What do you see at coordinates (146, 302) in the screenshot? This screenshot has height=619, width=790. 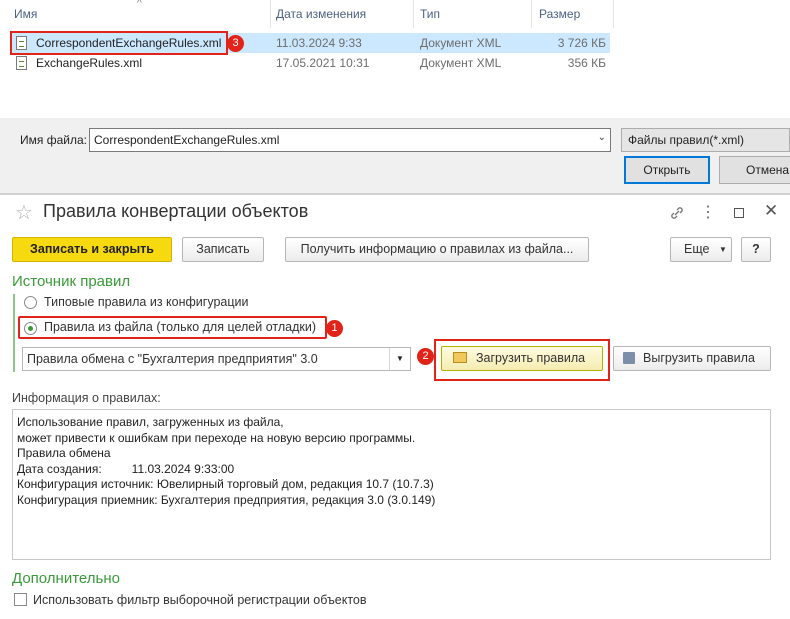 I see `radio-config-label: Типовые правила из конфигурации` at bounding box center [146, 302].